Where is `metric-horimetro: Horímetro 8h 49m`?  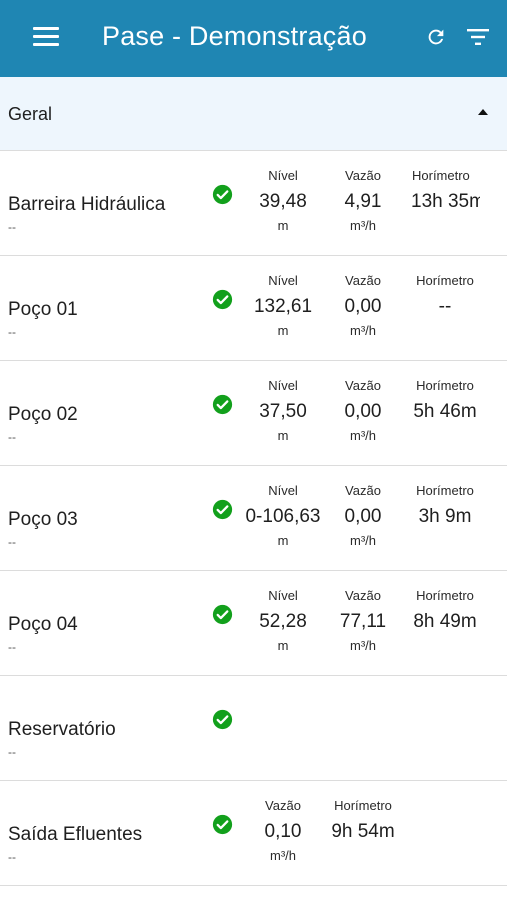
metric-horimetro: Horímetro 8h 49m is located at coordinates (445, 621).